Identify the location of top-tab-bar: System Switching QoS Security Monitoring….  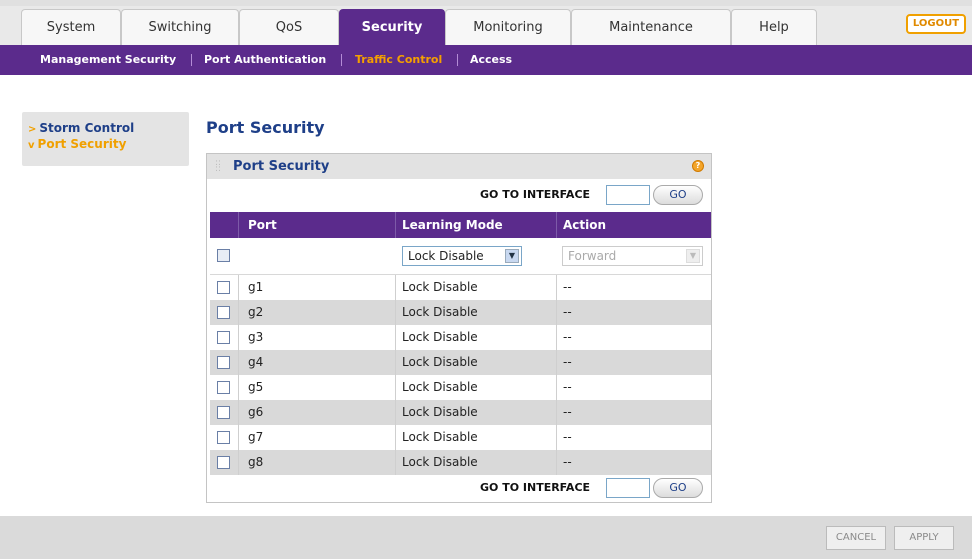
(486, 22).